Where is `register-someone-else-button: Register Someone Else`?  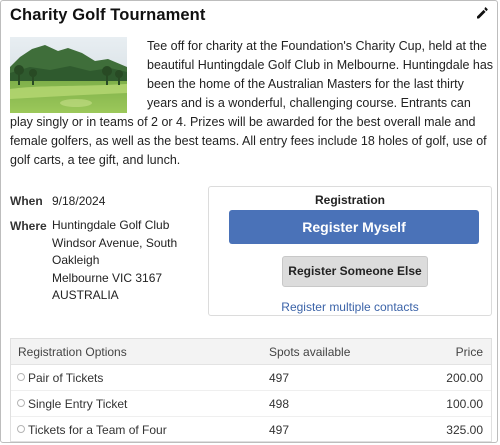
register-someone-else-button: Register Someone Else is located at coordinates (355, 271).